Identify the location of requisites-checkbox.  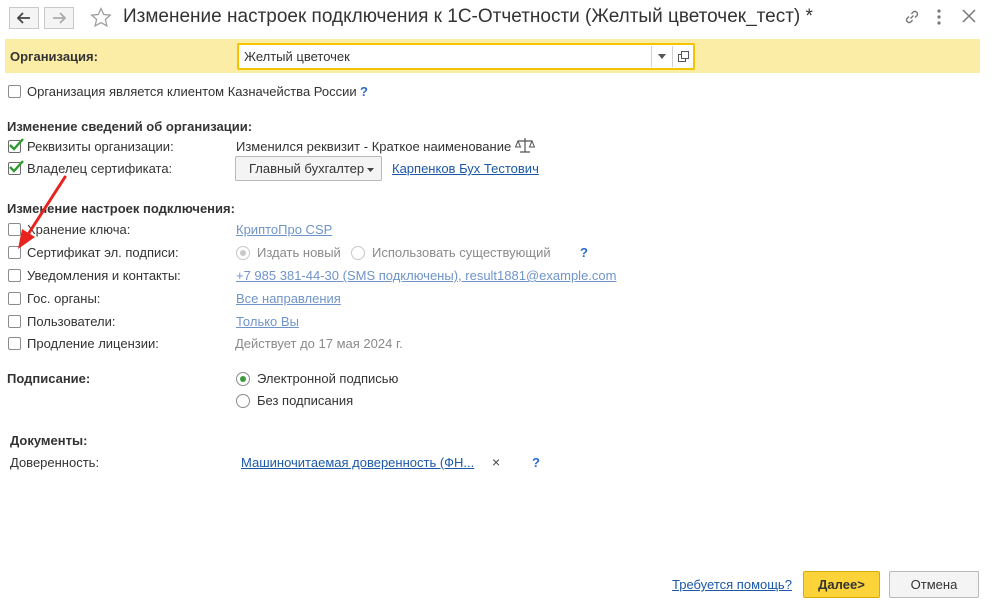
(16, 145).